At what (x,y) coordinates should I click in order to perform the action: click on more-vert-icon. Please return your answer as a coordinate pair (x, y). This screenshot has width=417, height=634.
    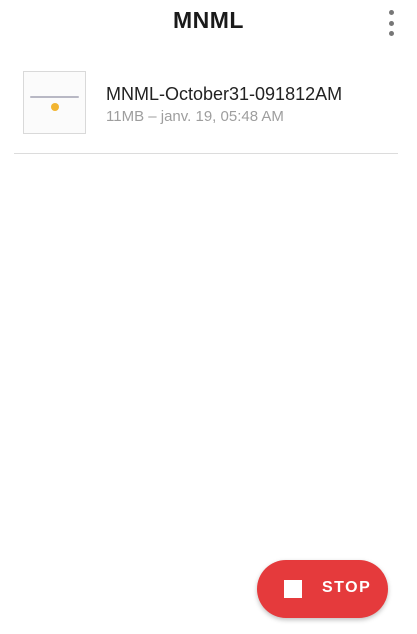
    Looking at the image, I should click on (391, 23).